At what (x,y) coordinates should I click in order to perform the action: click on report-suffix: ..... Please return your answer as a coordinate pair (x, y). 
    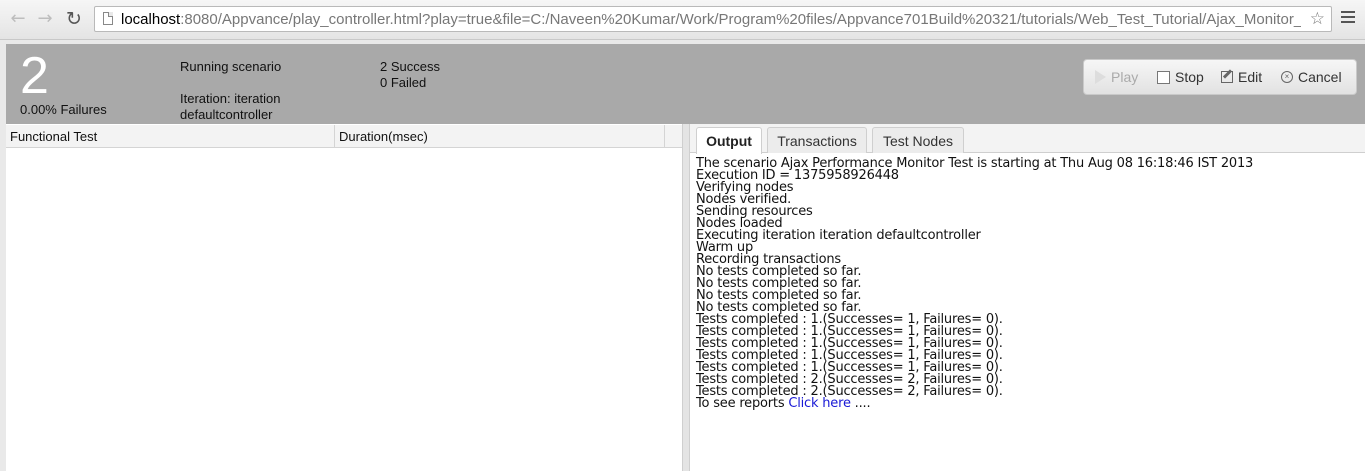
    Looking at the image, I should click on (860, 403).